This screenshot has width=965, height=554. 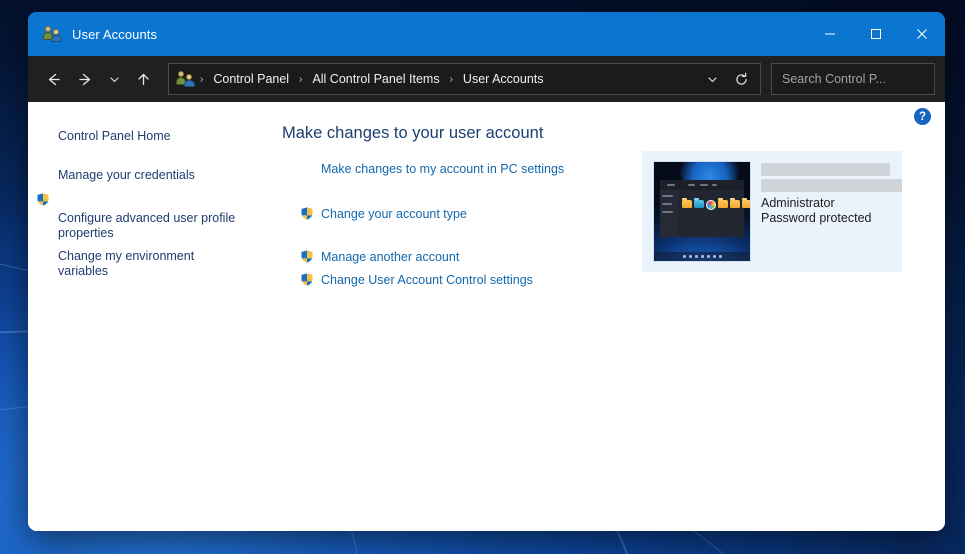 What do you see at coordinates (413, 133) in the screenshot?
I see `page-title: Make changes to your user account` at bounding box center [413, 133].